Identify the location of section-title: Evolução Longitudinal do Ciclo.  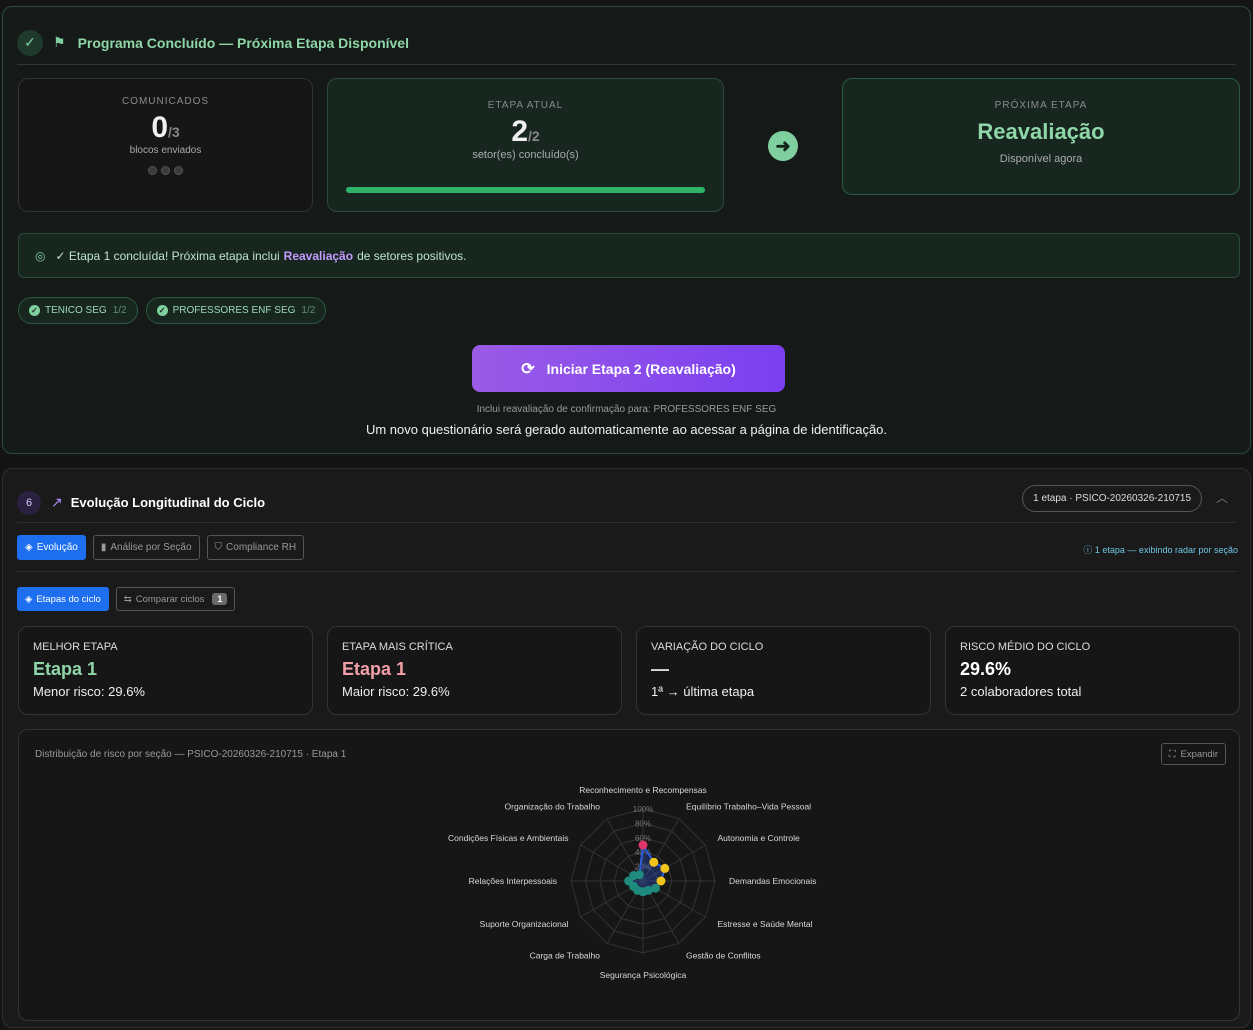
(168, 502).